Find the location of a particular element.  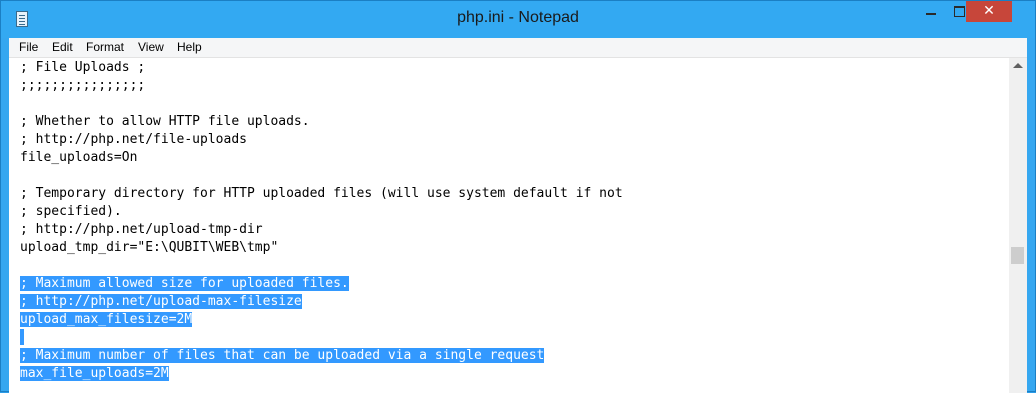

menu-format: Format is located at coordinates (105, 47).